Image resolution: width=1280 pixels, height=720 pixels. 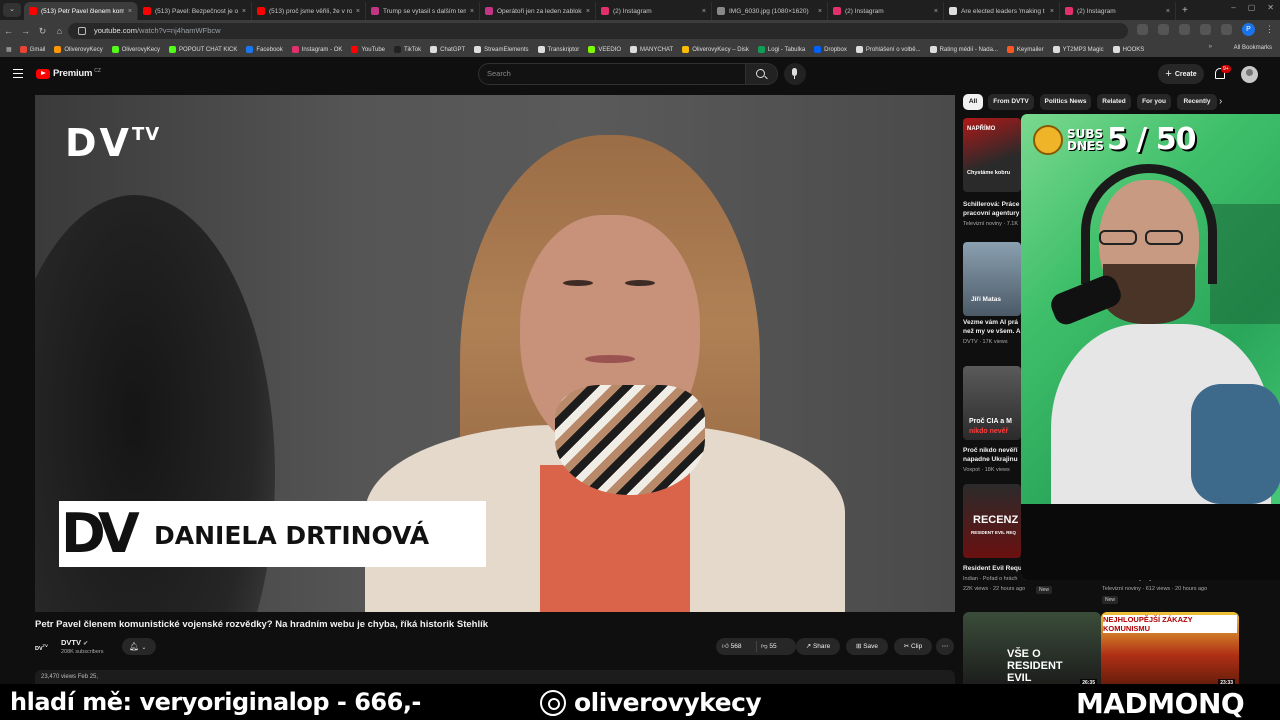 What do you see at coordinates (973, 102) in the screenshot?
I see `filter-chip: All` at bounding box center [973, 102].